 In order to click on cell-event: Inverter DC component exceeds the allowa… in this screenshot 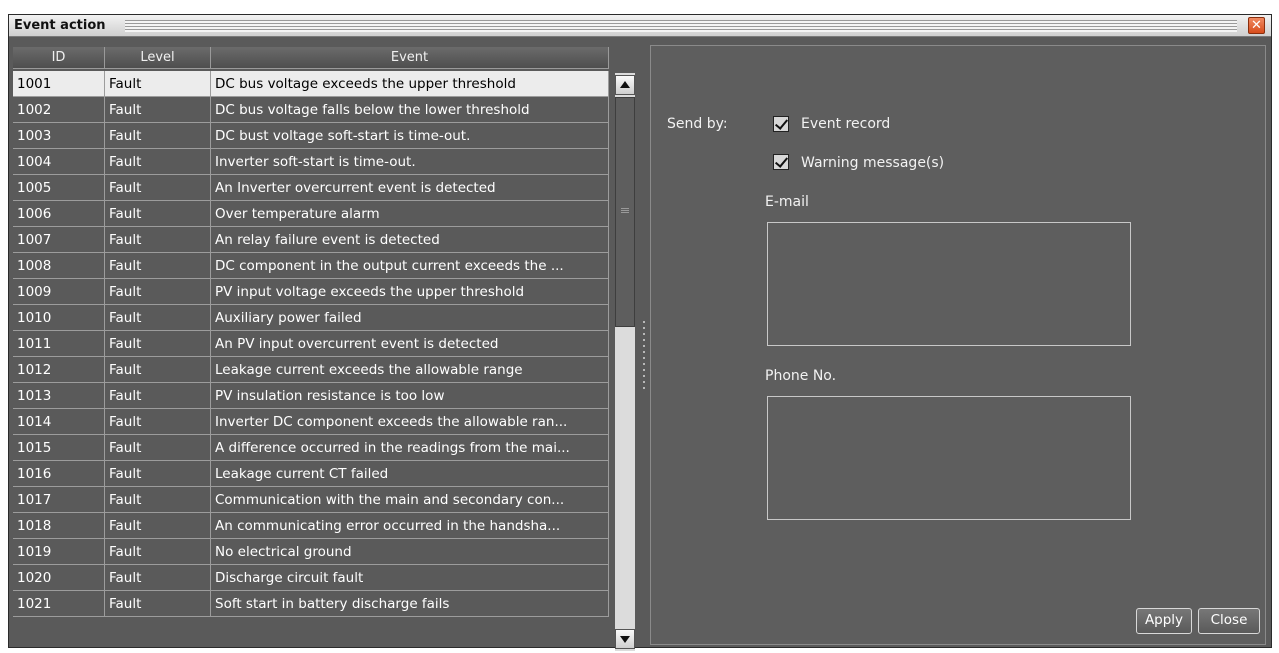, I will do `click(410, 422)`.